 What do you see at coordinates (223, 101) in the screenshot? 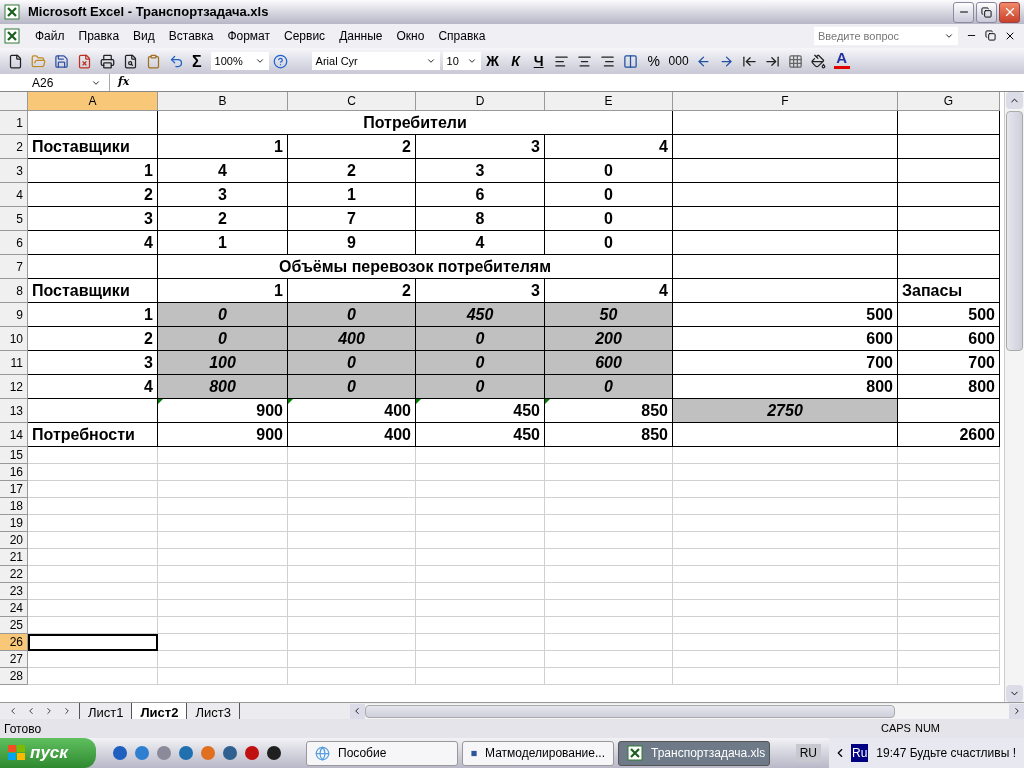
I see `column-header: B` at bounding box center [223, 101].